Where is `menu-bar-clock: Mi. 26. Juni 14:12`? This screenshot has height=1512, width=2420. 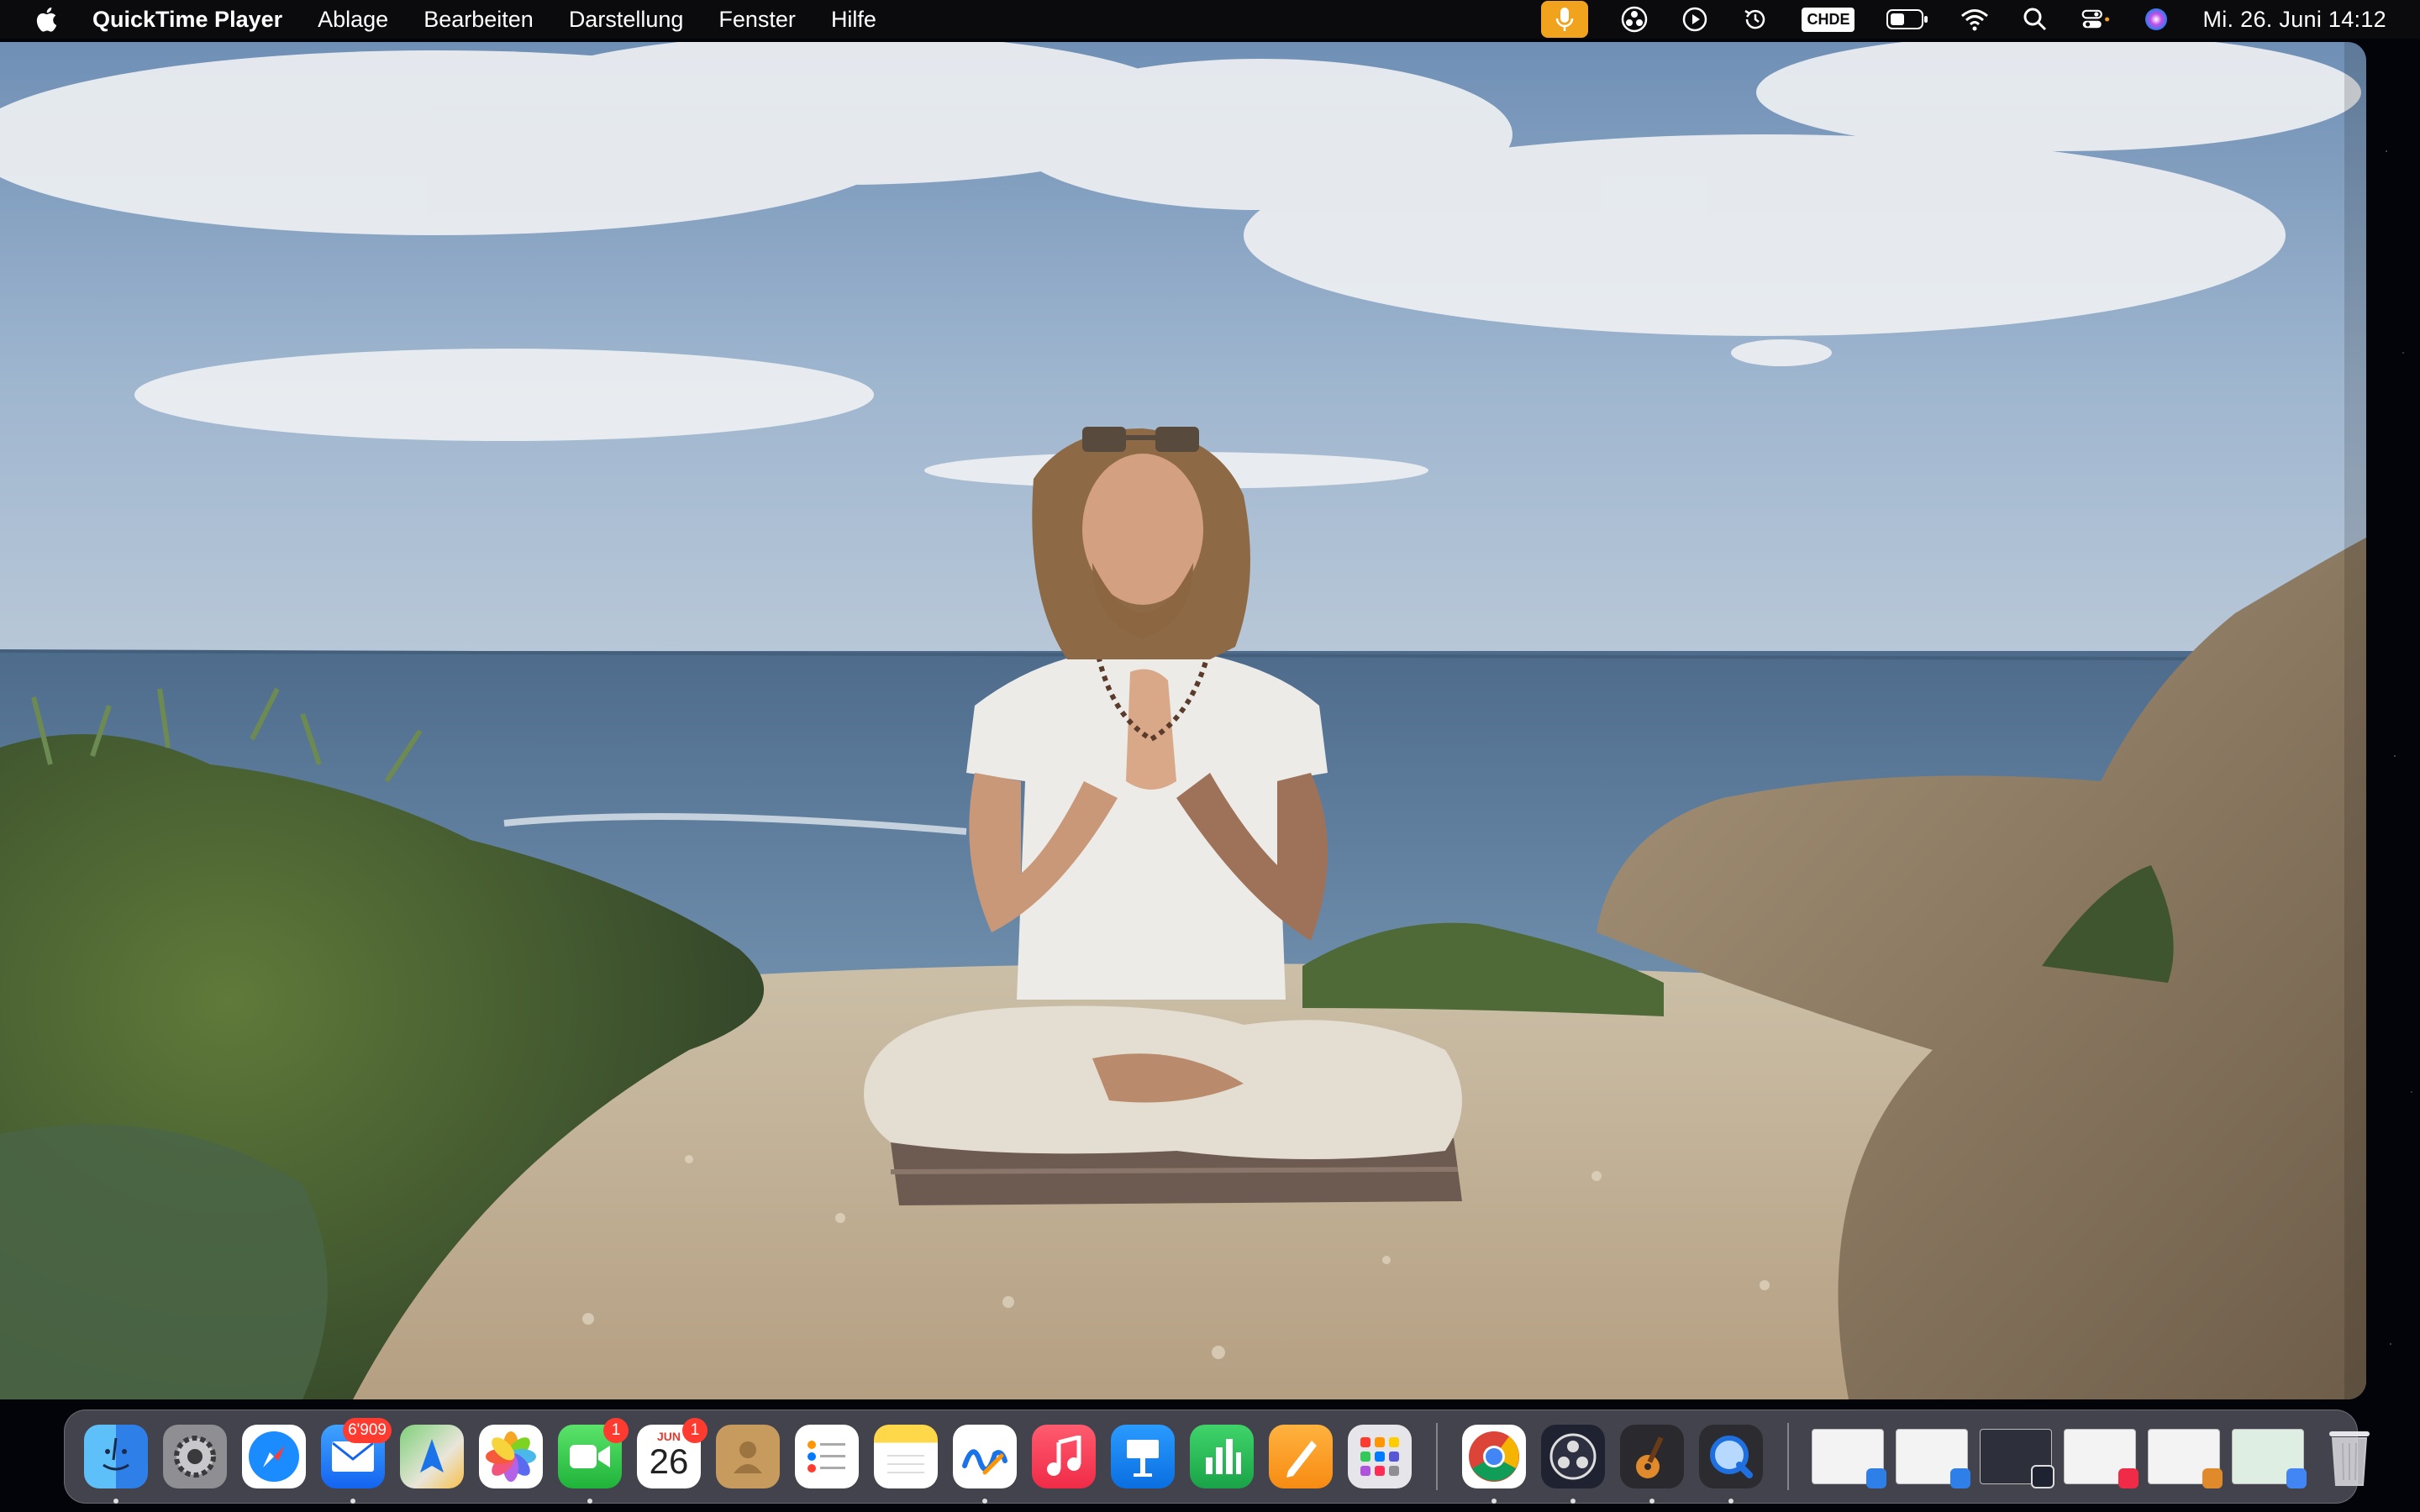
menu-bar-clock: Mi. 26. Juni 14:12 is located at coordinates (2294, 20).